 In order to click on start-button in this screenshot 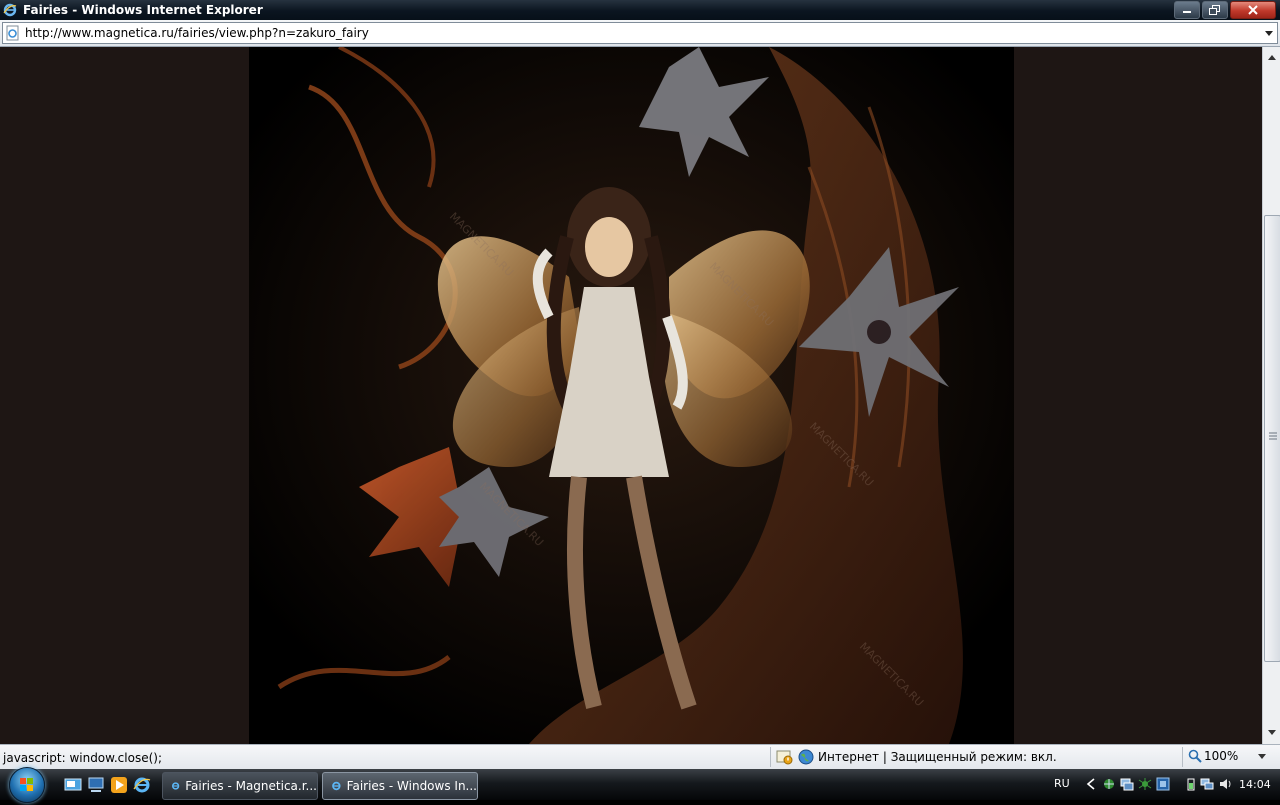, I will do `click(27, 785)`.